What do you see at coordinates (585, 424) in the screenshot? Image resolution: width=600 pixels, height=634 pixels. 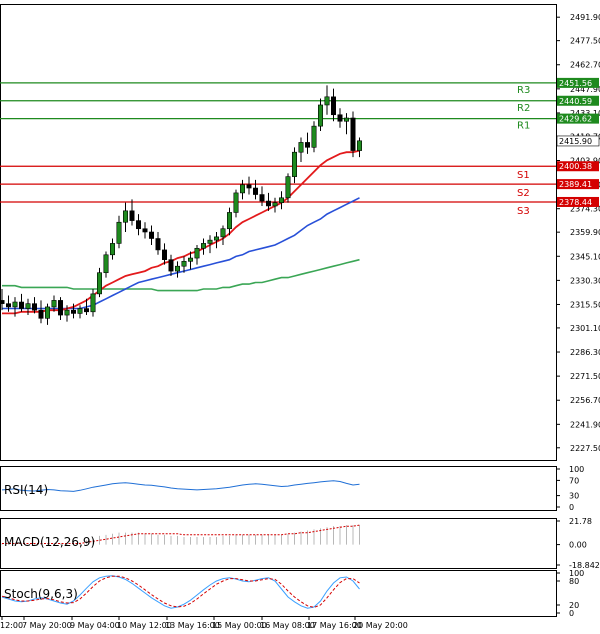 I see `y-tick-label: 2241.90` at bounding box center [585, 424].